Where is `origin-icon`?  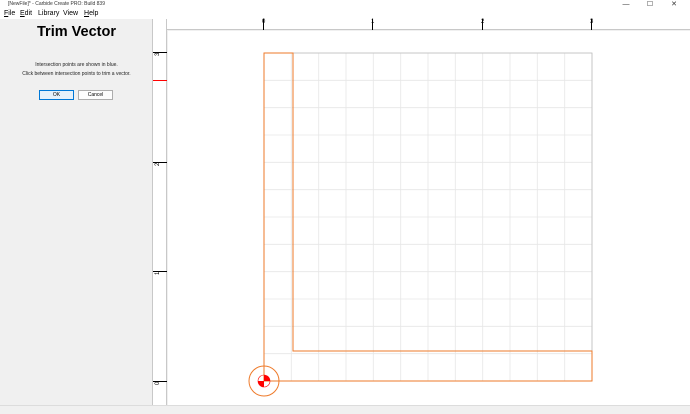 origin-icon is located at coordinates (264, 381).